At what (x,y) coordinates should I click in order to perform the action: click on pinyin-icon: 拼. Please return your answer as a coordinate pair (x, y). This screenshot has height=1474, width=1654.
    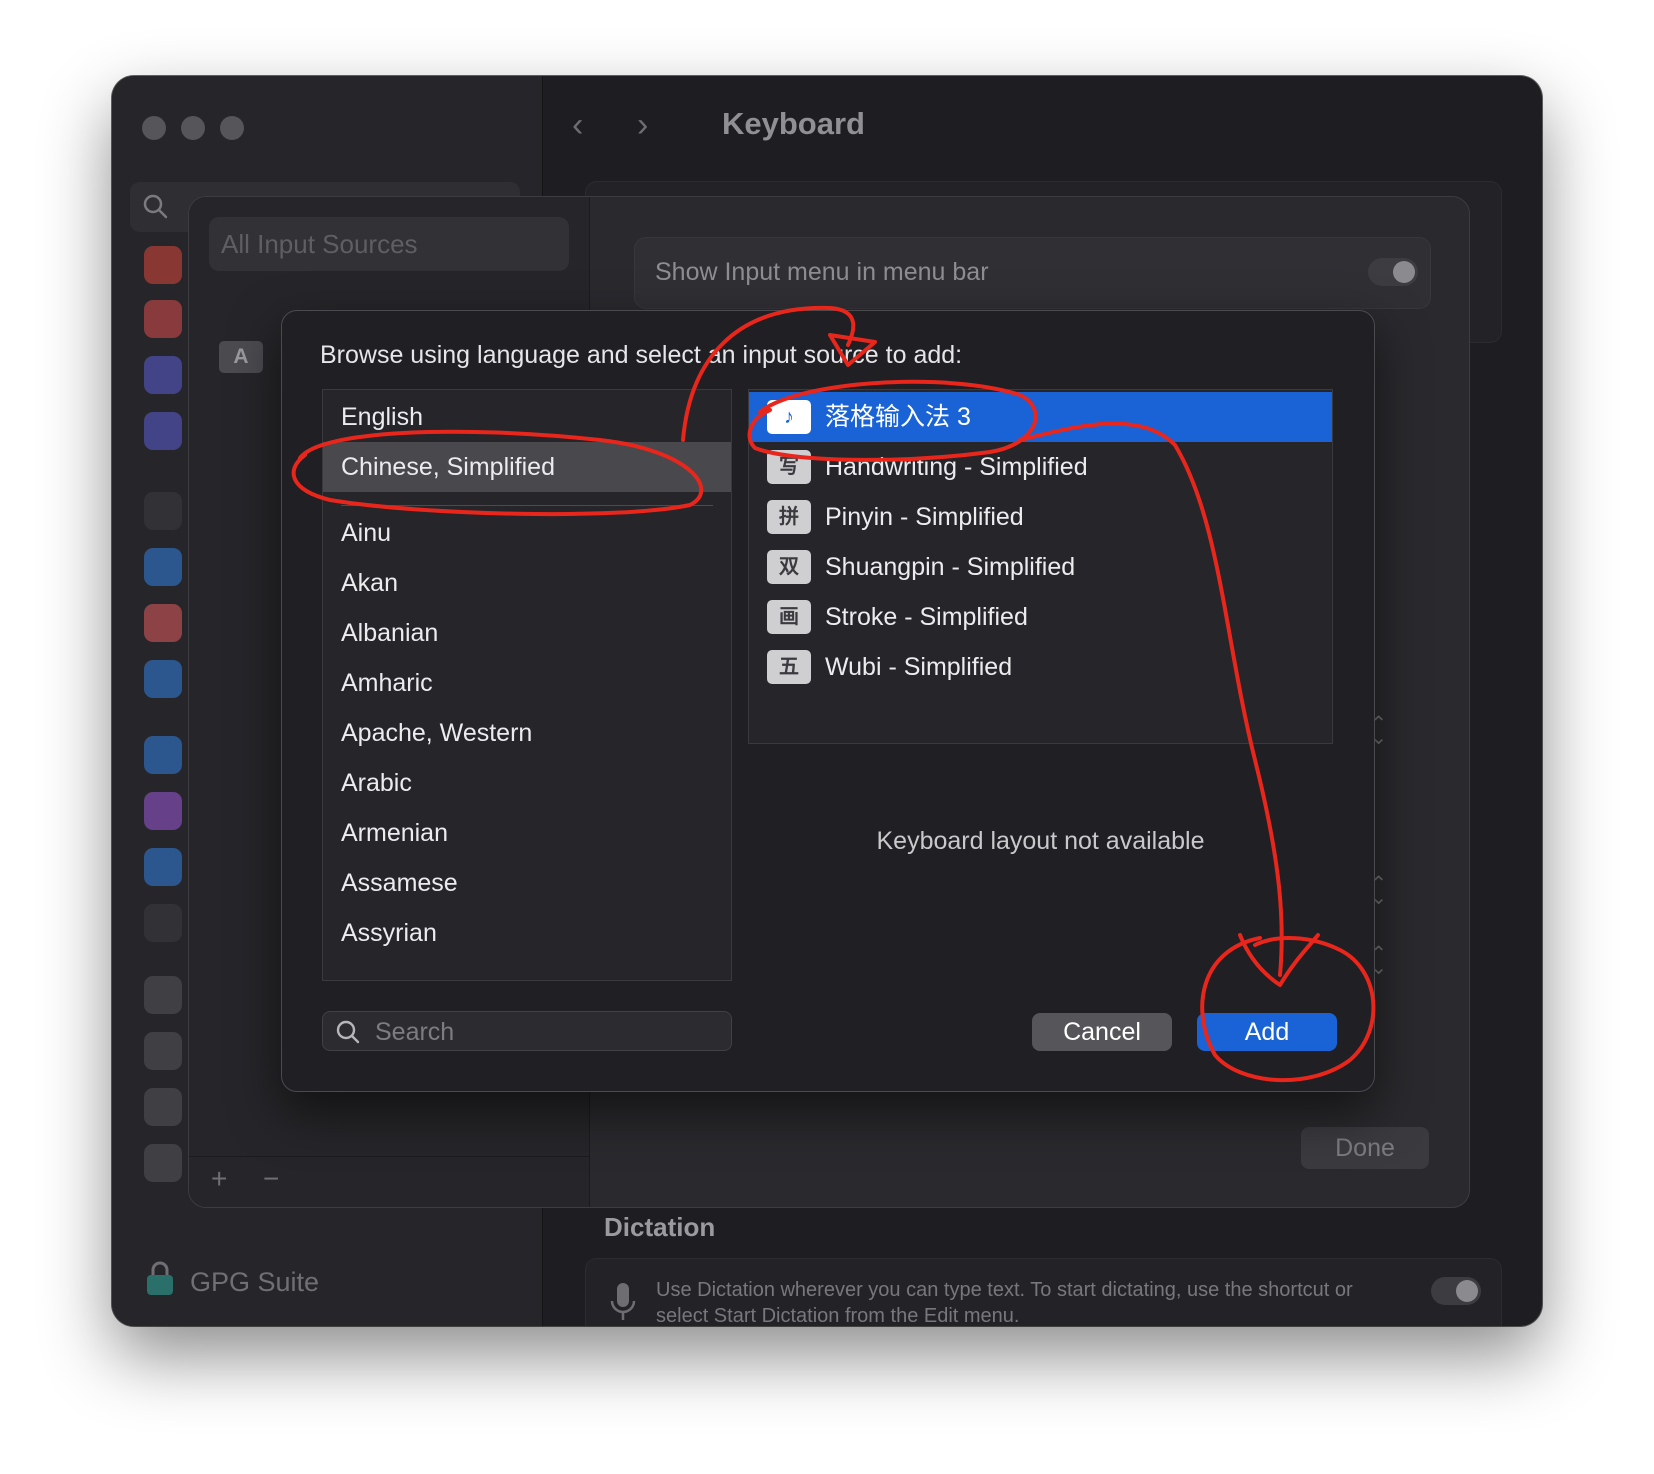
    Looking at the image, I should click on (789, 517).